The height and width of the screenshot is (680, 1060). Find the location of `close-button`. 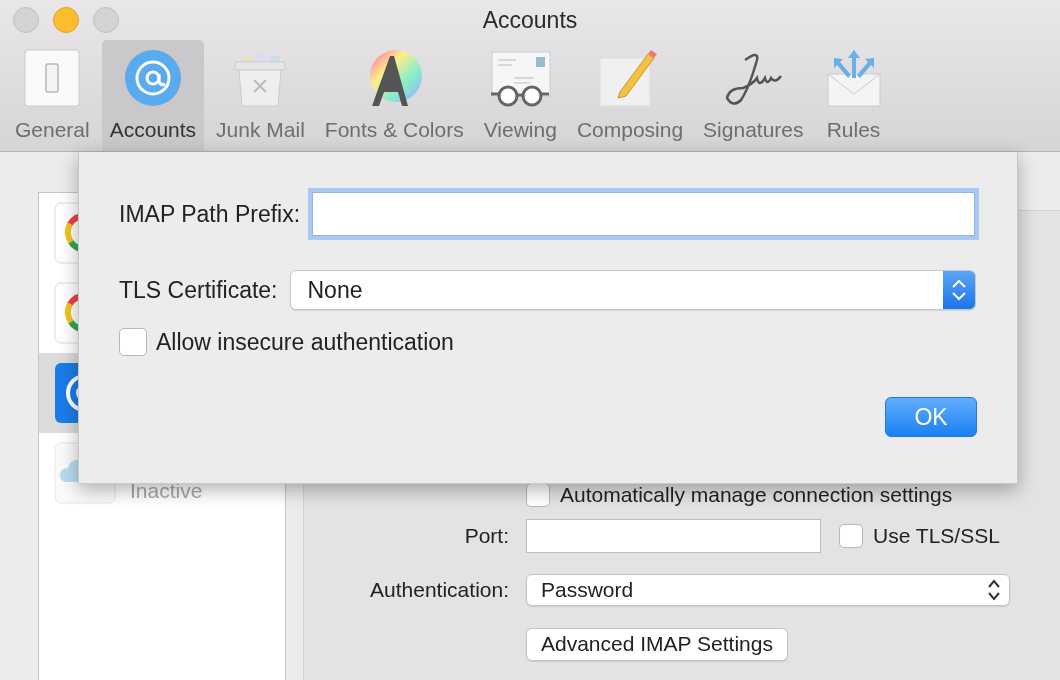

close-button is located at coordinates (26, 20).